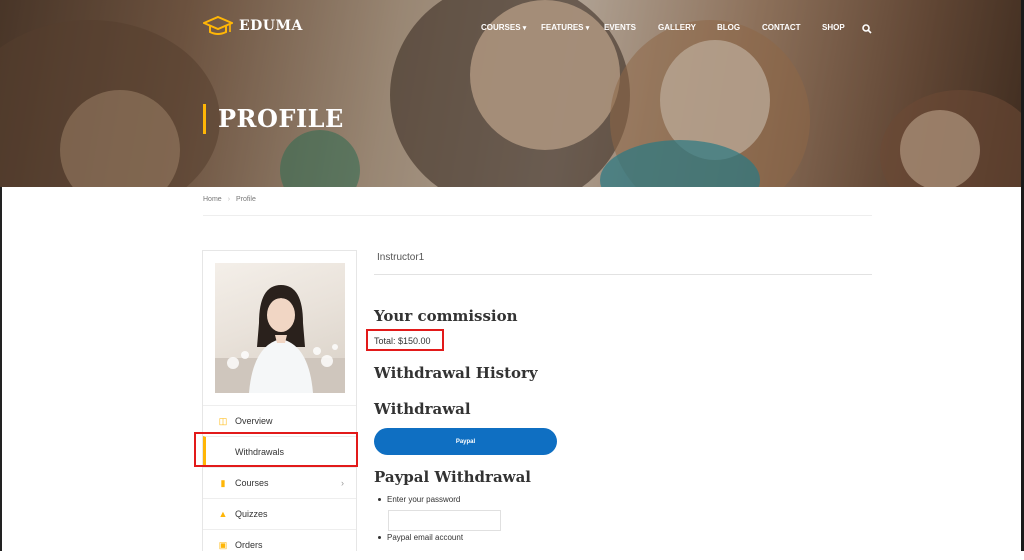 The image size is (1024, 560). I want to click on chevron-right-icon: ›, so click(342, 483).